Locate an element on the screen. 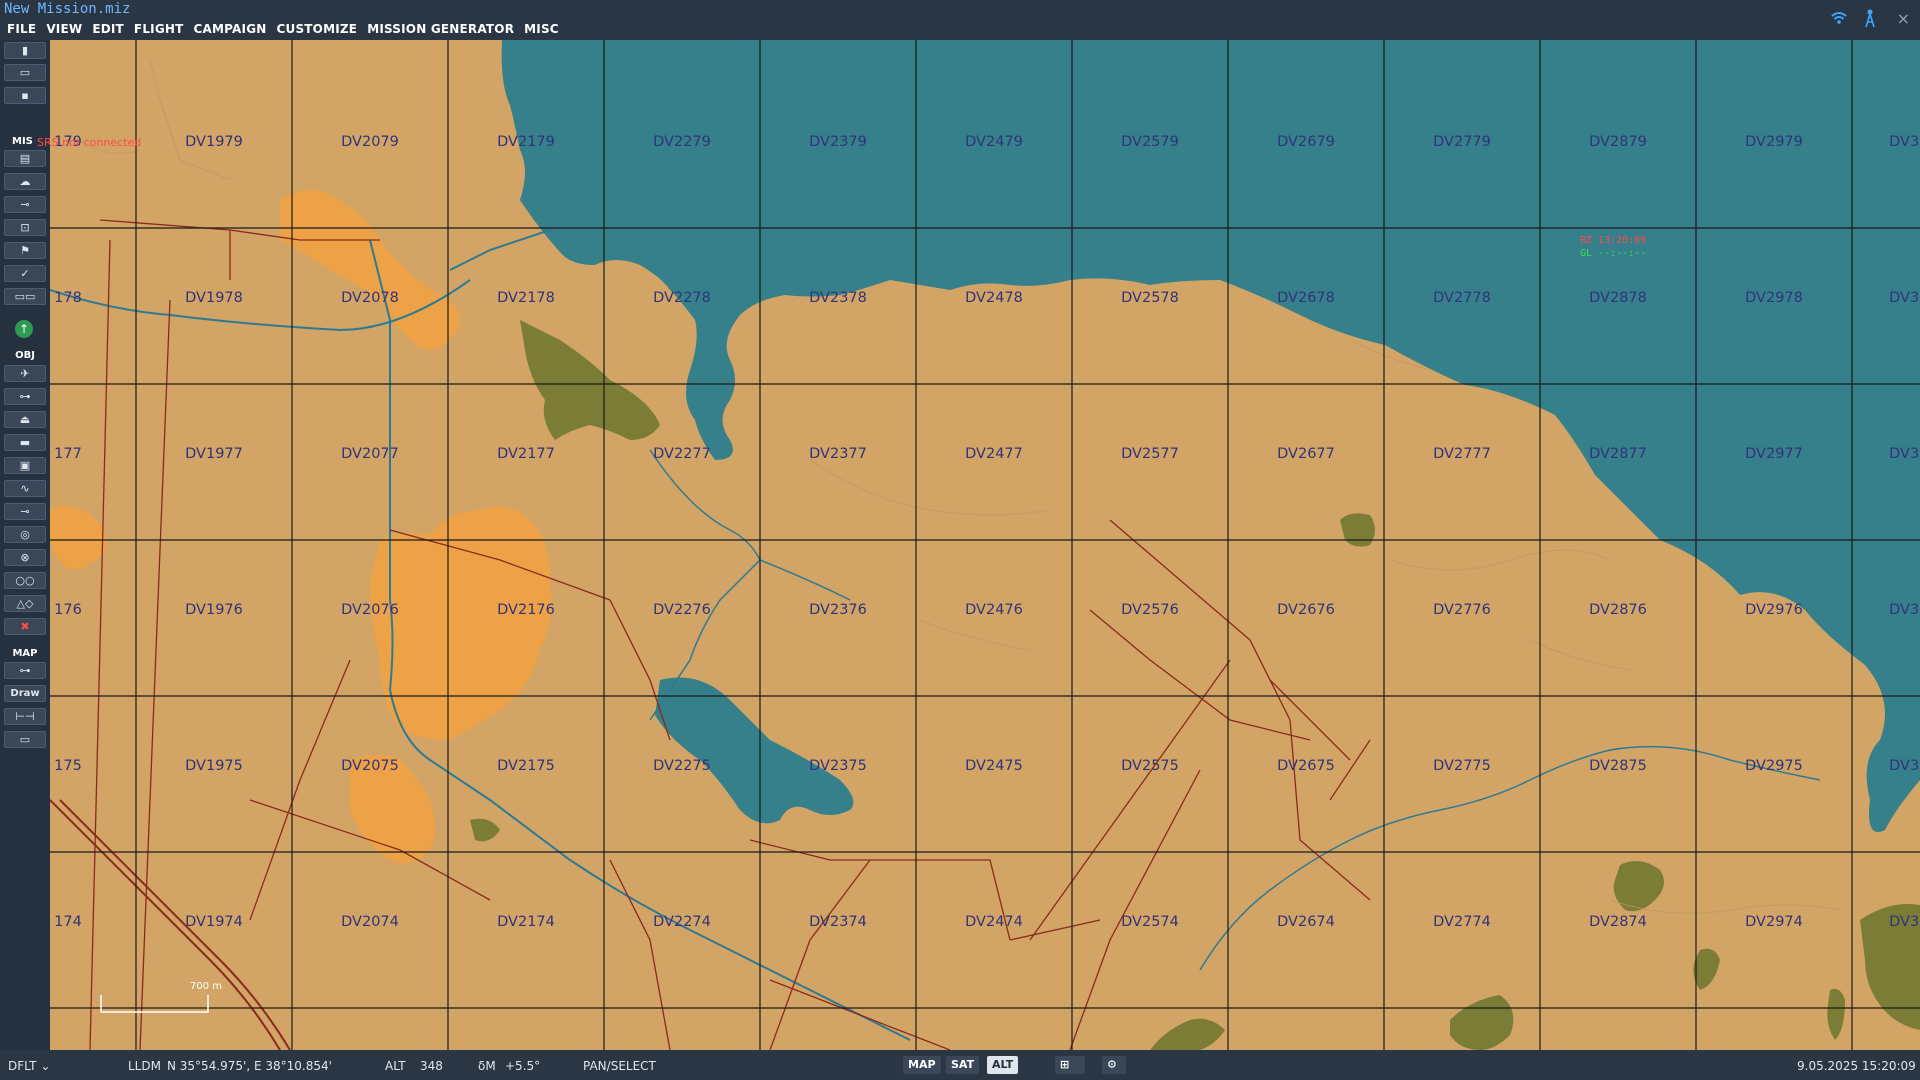 The height and width of the screenshot is (1080, 1920). grid-label: DV2778 is located at coordinates (1462, 298).